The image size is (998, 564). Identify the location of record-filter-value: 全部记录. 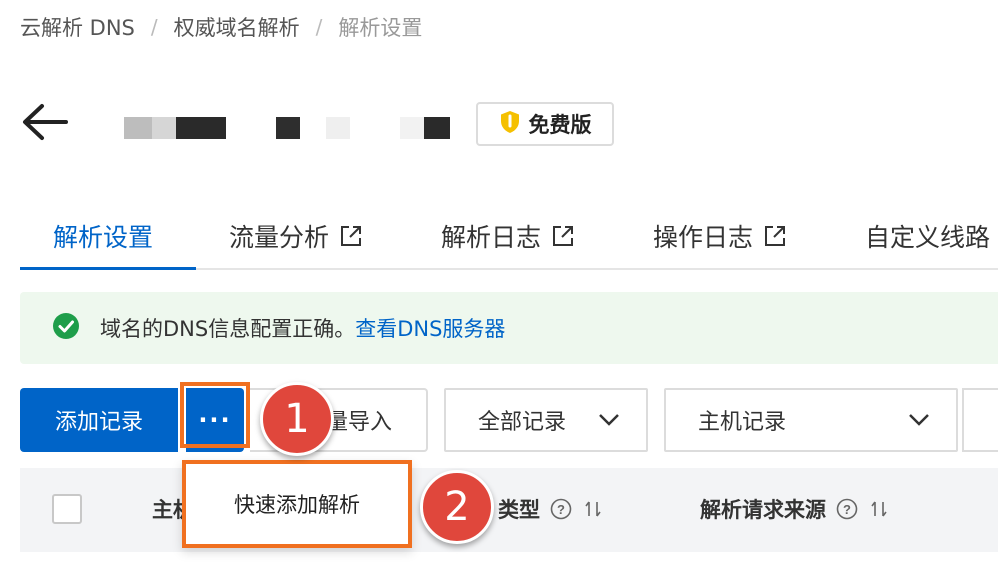
(522, 422).